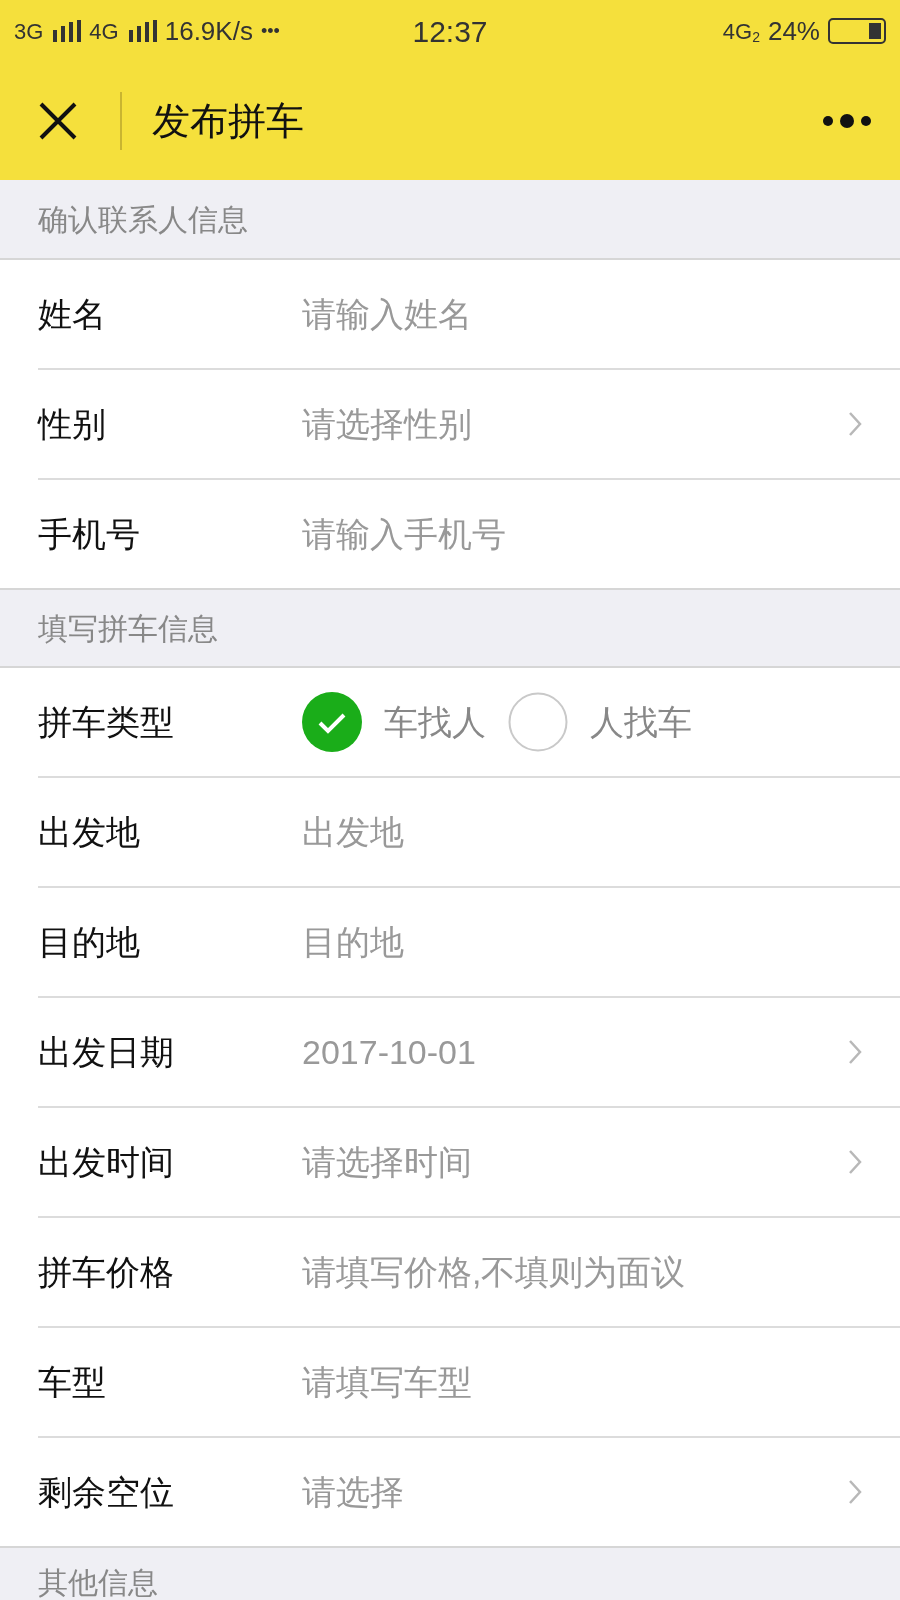 The width and height of the screenshot is (900, 1600). What do you see at coordinates (89, 832) in the screenshot?
I see `field-label: 出发地` at bounding box center [89, 832].